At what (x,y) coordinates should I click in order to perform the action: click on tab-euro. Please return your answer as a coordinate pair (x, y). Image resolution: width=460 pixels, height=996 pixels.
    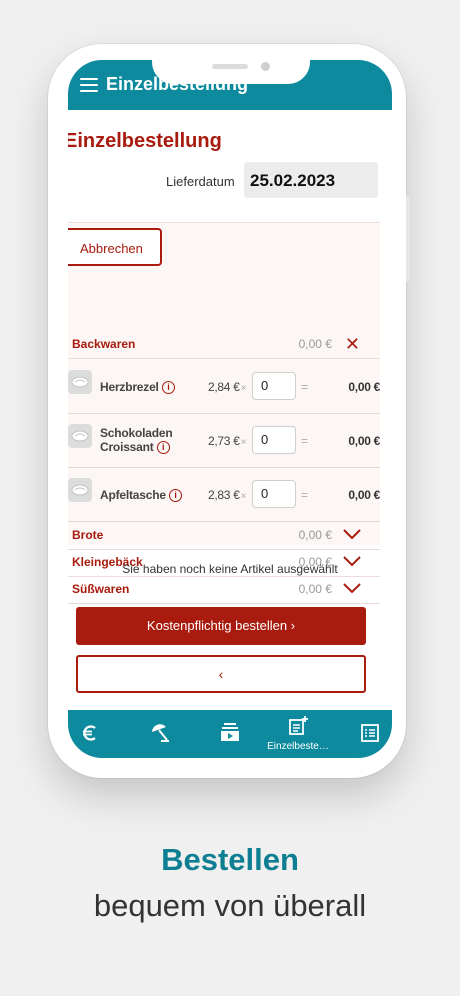
    Looking at the image, I should click on (90, 734).